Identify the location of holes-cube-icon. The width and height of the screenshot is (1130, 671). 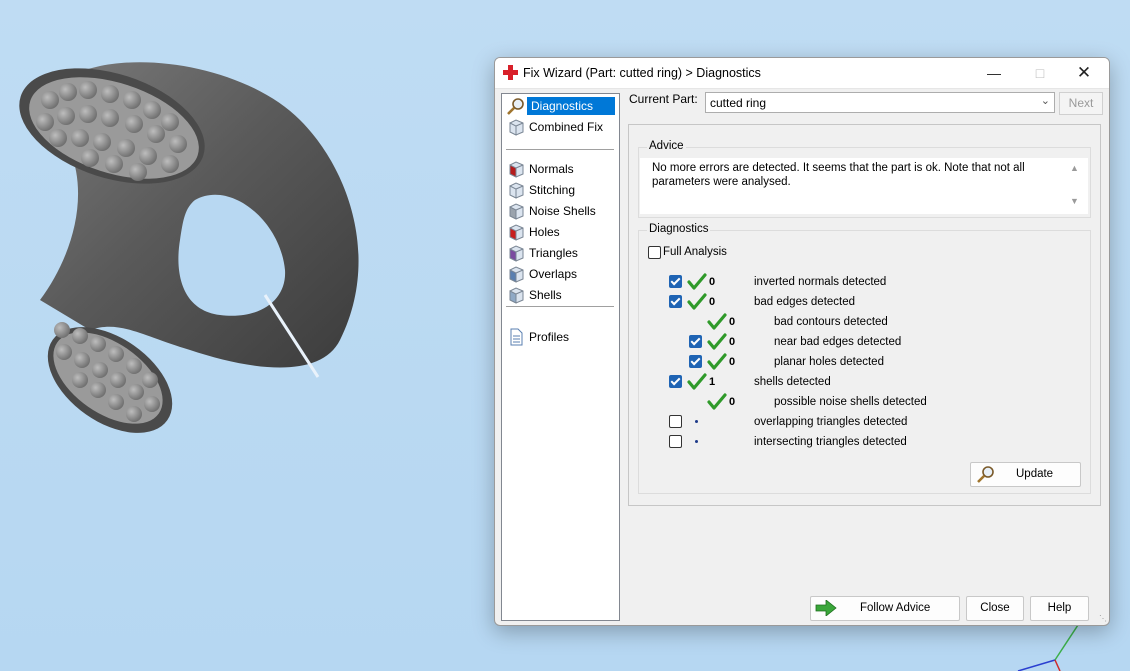
(516, 232).